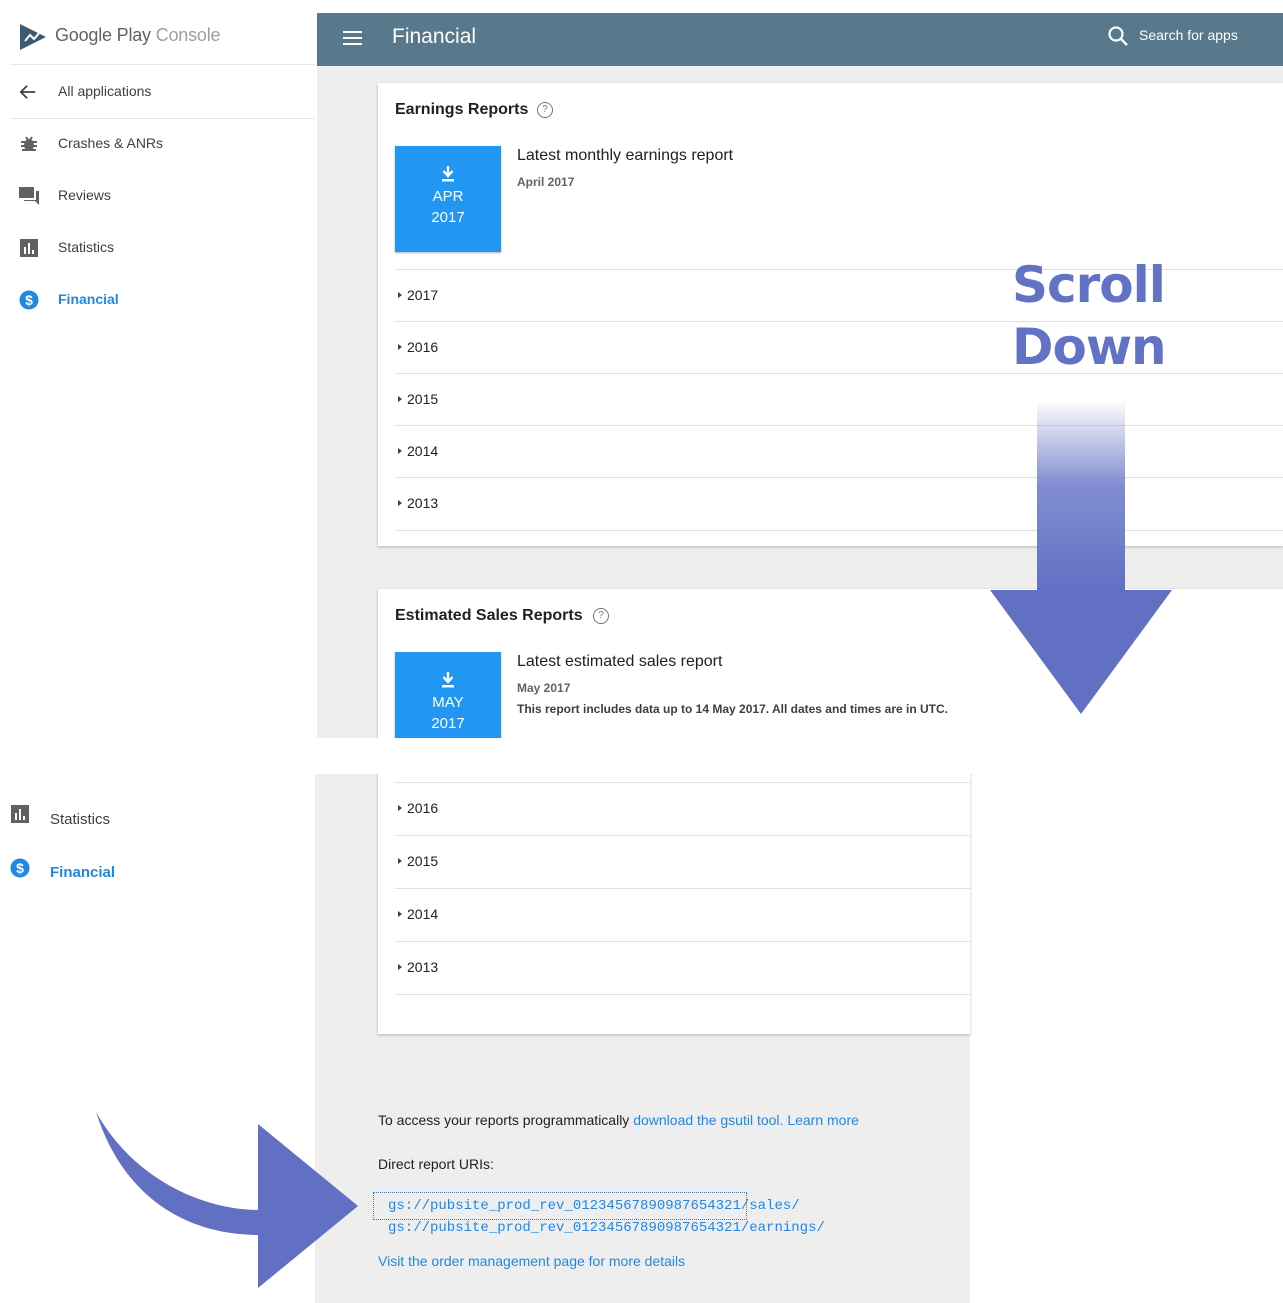  What do you see at coordinates (489, 615) in the screenshot?
I see `sales-reports-title: Estimated Sales Reports` at bounding box center [489, 615].